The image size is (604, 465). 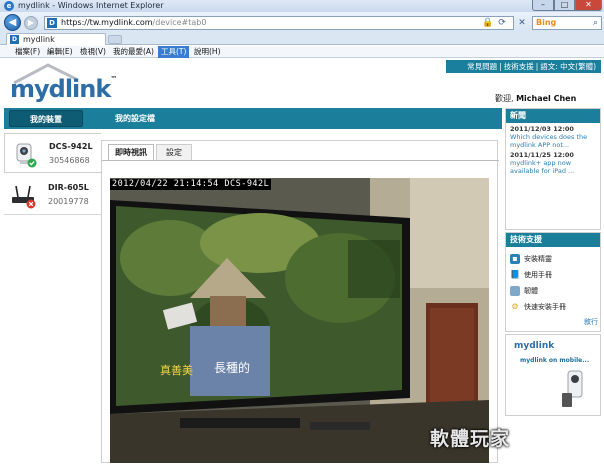 I want to click on promo-logo: mydlink, so click(x=534, y=346).